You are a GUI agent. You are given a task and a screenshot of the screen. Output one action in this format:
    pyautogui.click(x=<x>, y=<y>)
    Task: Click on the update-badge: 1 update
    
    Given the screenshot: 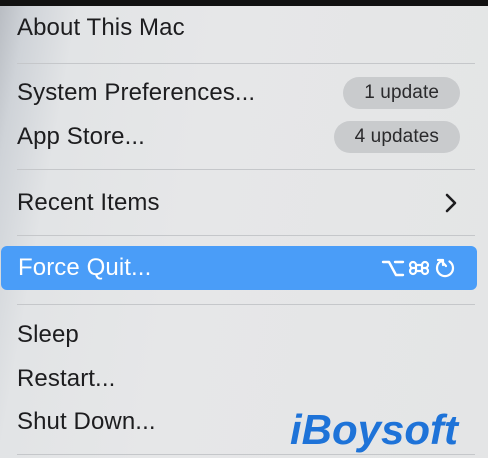 What is the action you would take?
    pyautogui.click(x=401, y=93)
    